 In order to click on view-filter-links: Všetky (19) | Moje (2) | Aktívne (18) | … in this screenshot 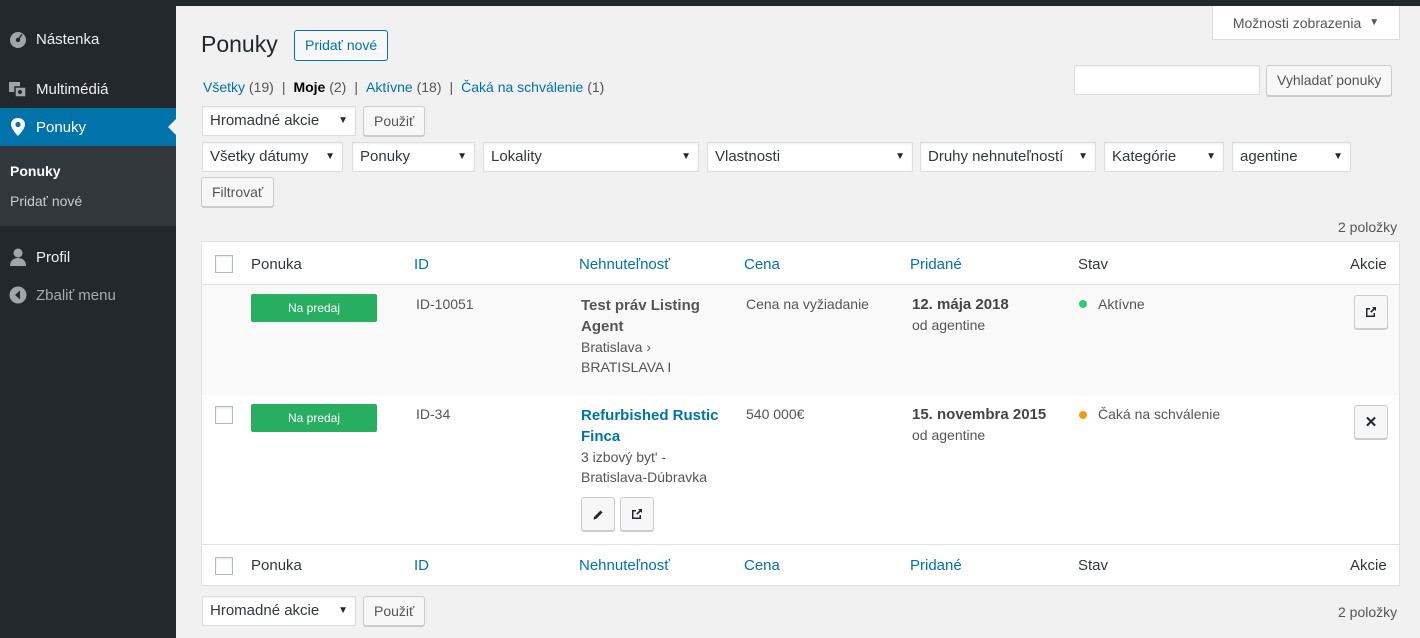, I will do `click(403, 87)`.